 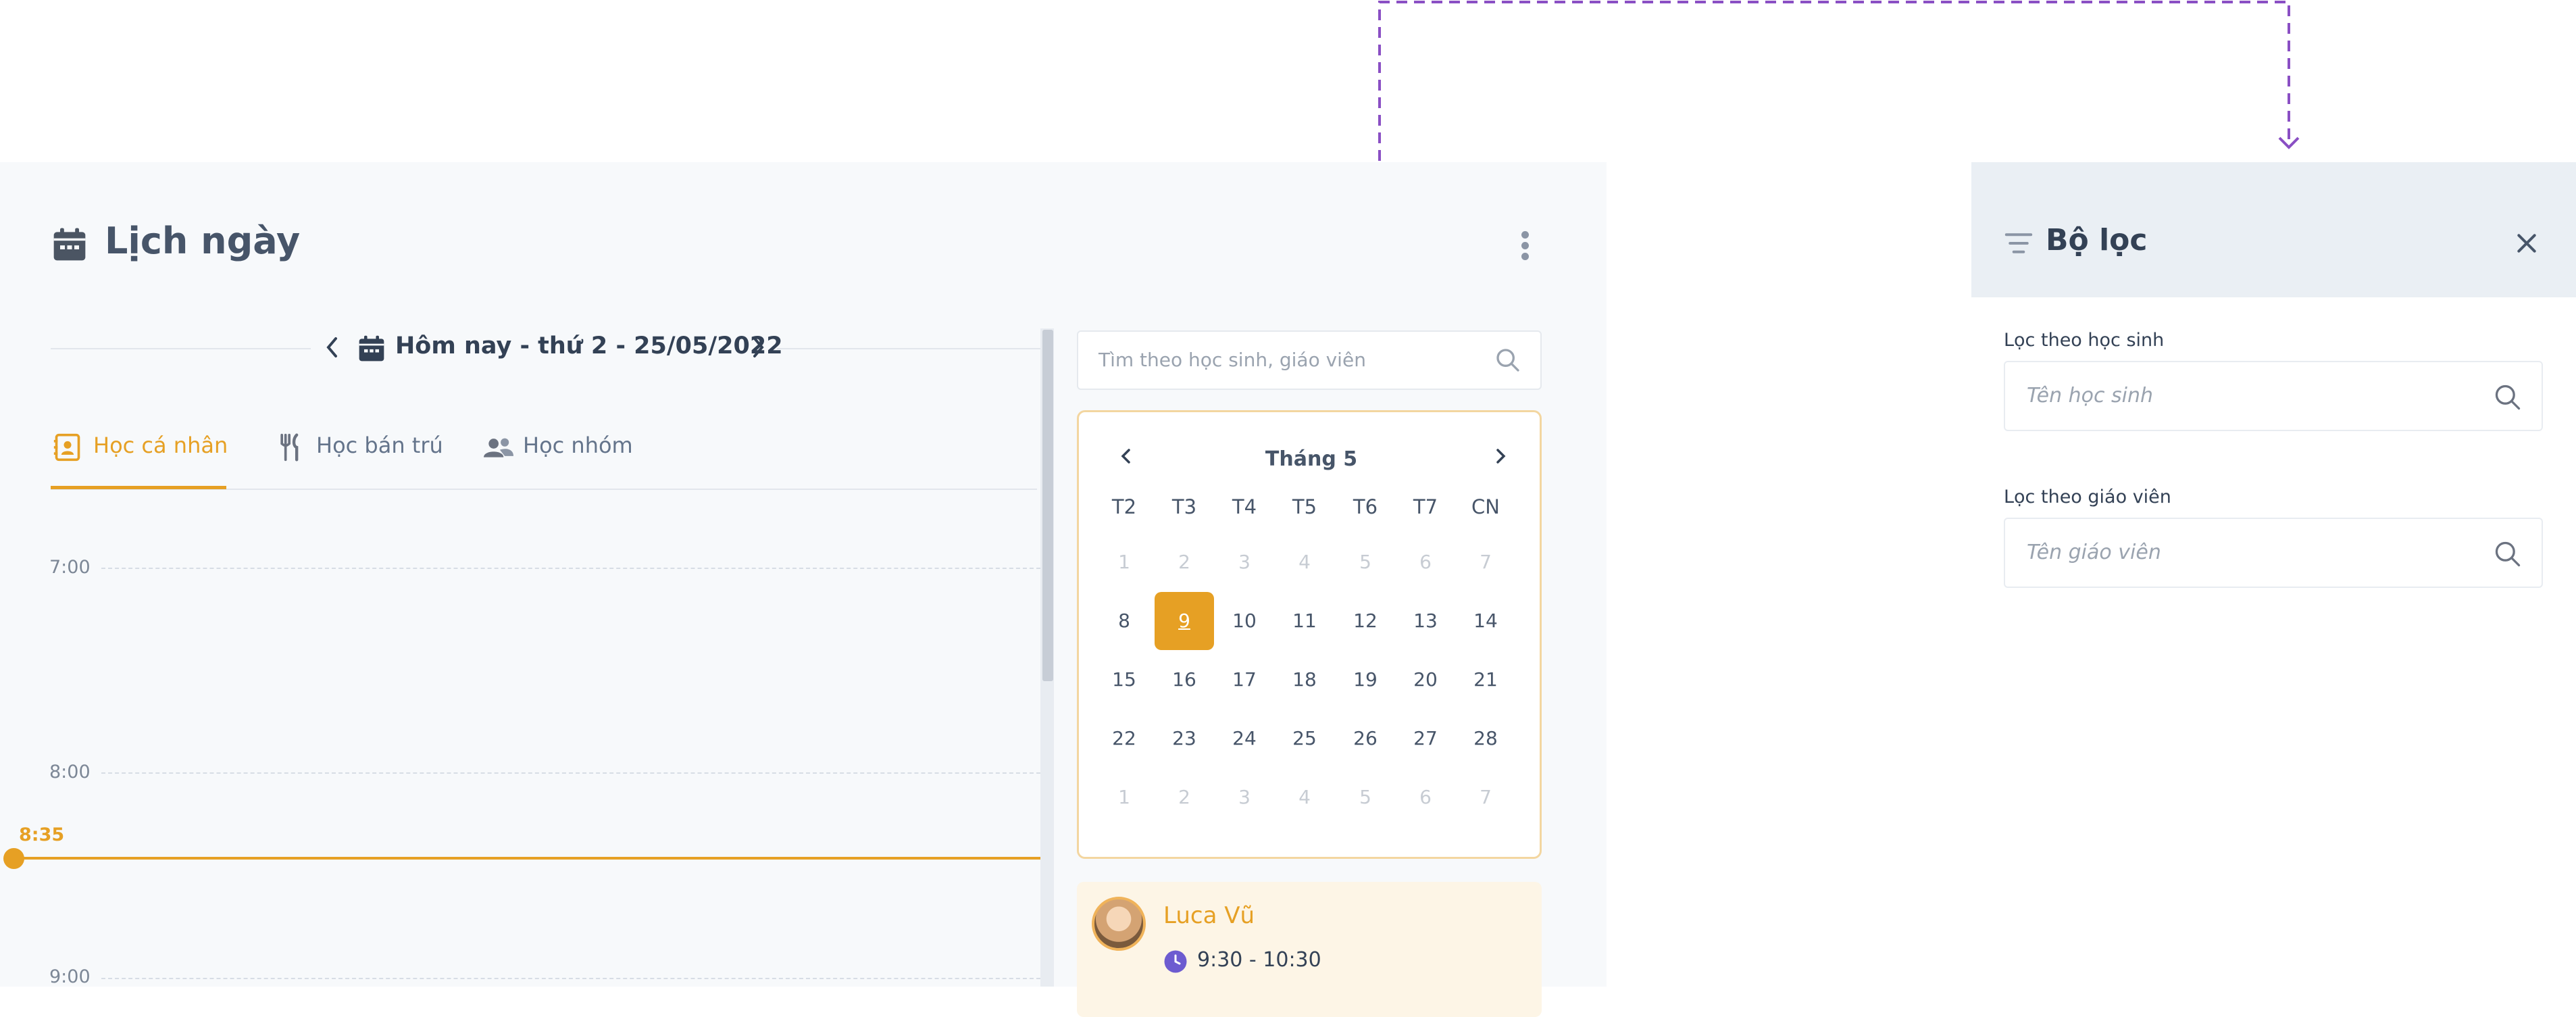 I want to click on event-time: 9:30 - 10:30, so click(x=1259, y=960).